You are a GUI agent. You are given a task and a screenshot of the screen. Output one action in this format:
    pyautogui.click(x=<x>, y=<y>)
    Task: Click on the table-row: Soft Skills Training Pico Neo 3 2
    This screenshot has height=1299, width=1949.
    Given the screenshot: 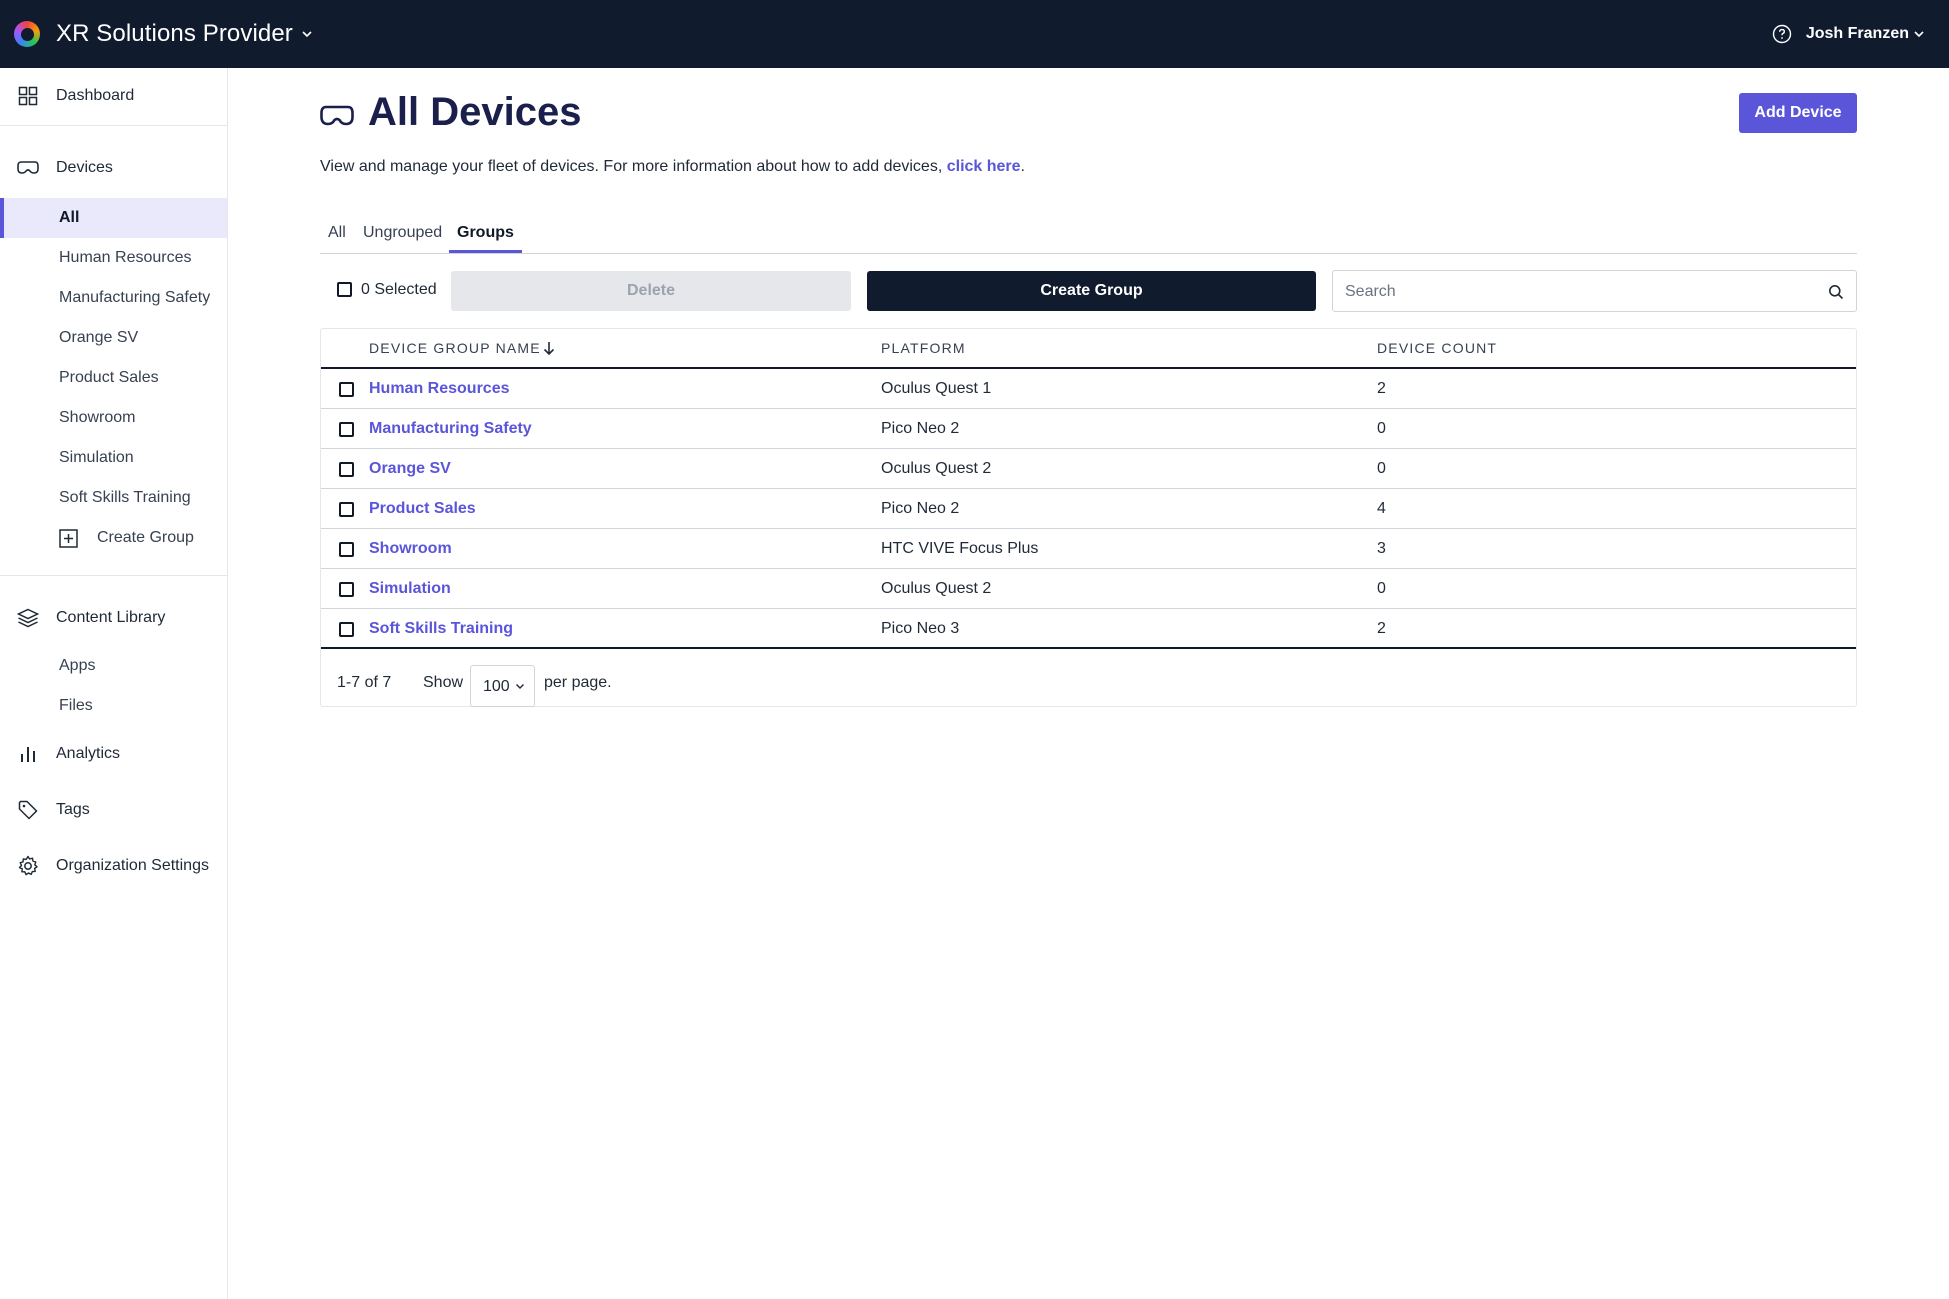 What is the action you would take?
    pyautogui.click(x=1088, y=629)
    